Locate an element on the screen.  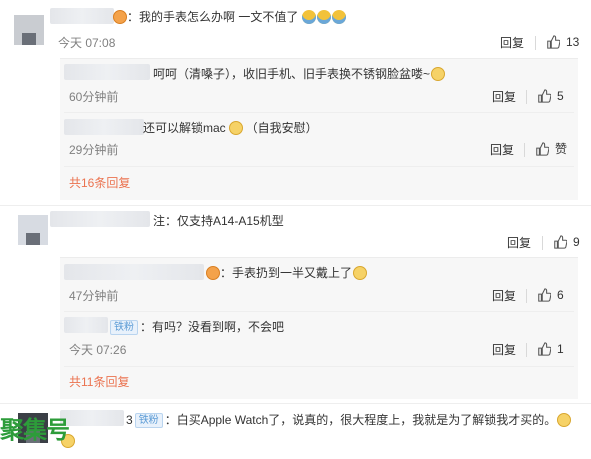
reply-text: 还可以解锁mac （自我安慰） is located at coordinates (230, 128).